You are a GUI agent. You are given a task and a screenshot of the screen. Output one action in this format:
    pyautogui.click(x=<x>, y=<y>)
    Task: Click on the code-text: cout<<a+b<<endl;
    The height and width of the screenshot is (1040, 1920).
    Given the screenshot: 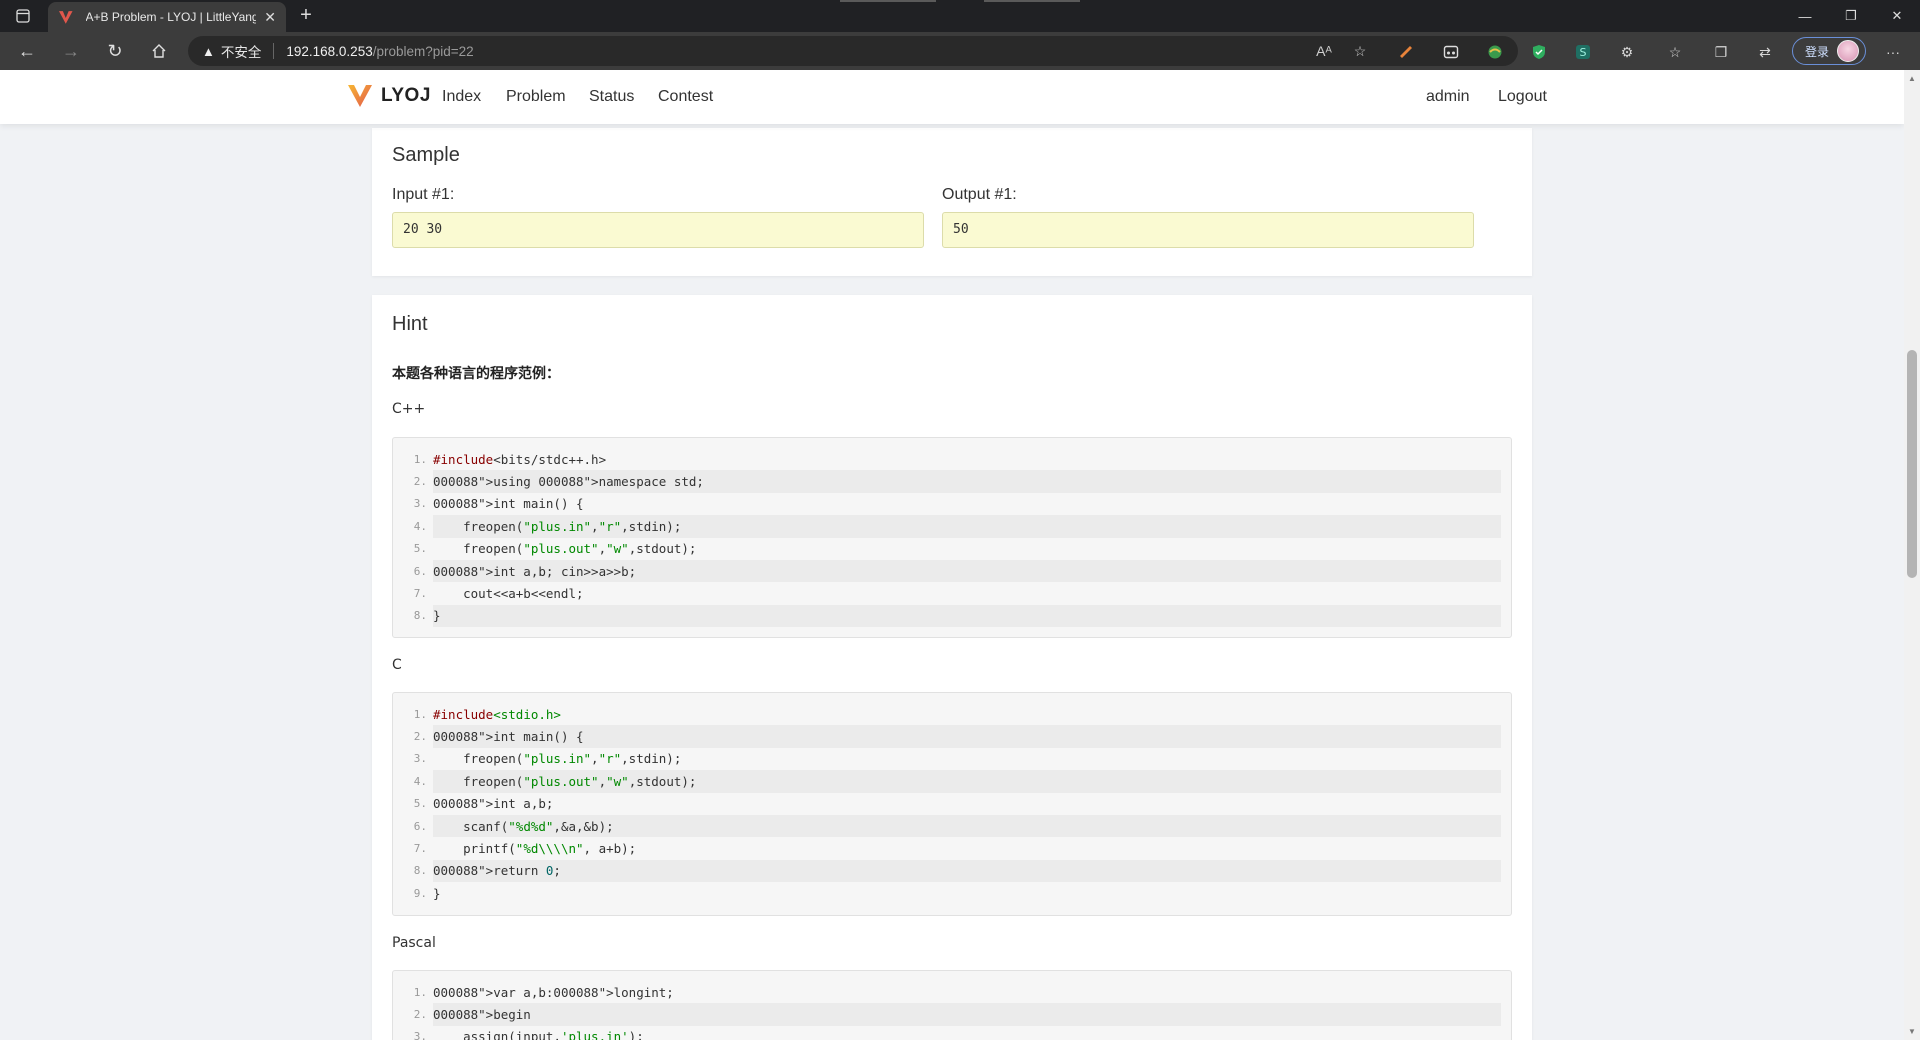 What is the action you would take?
    pyautogui.click(x=508, y=594)
    